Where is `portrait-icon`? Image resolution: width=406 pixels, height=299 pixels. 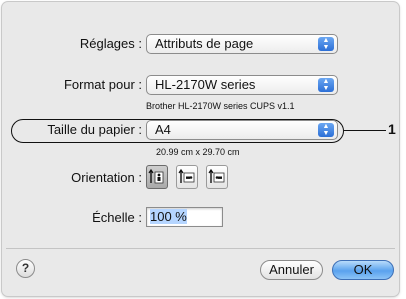 portrait-icon is located at coordinates (156, 176).